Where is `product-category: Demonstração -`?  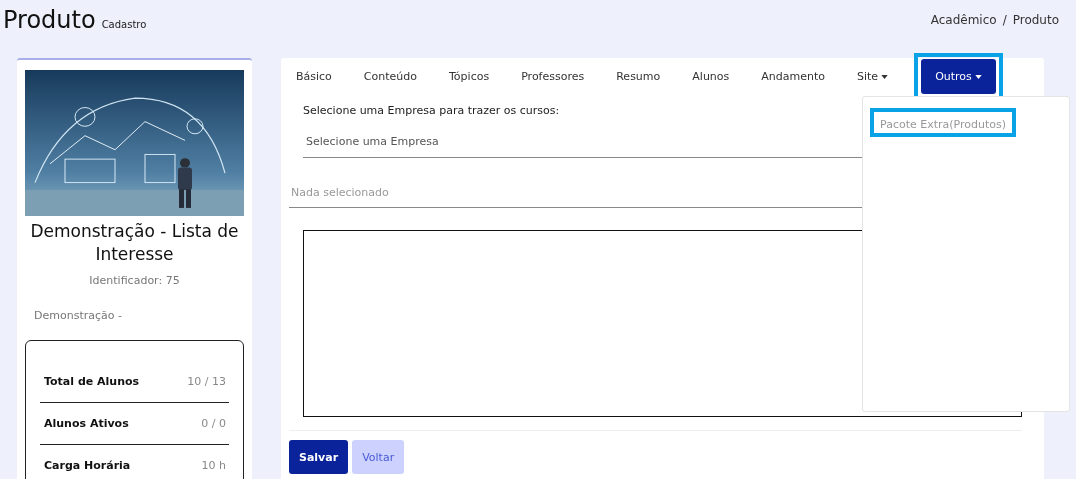 product-category: Demonstração - is located at coordinates (78, 316).